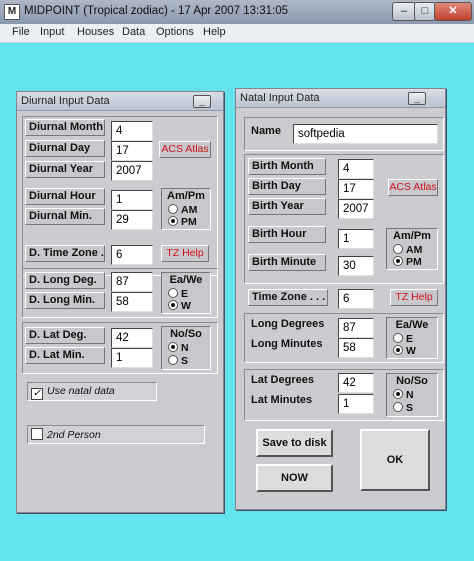  I want to click on natal-s-option: S, so click(403, 408).